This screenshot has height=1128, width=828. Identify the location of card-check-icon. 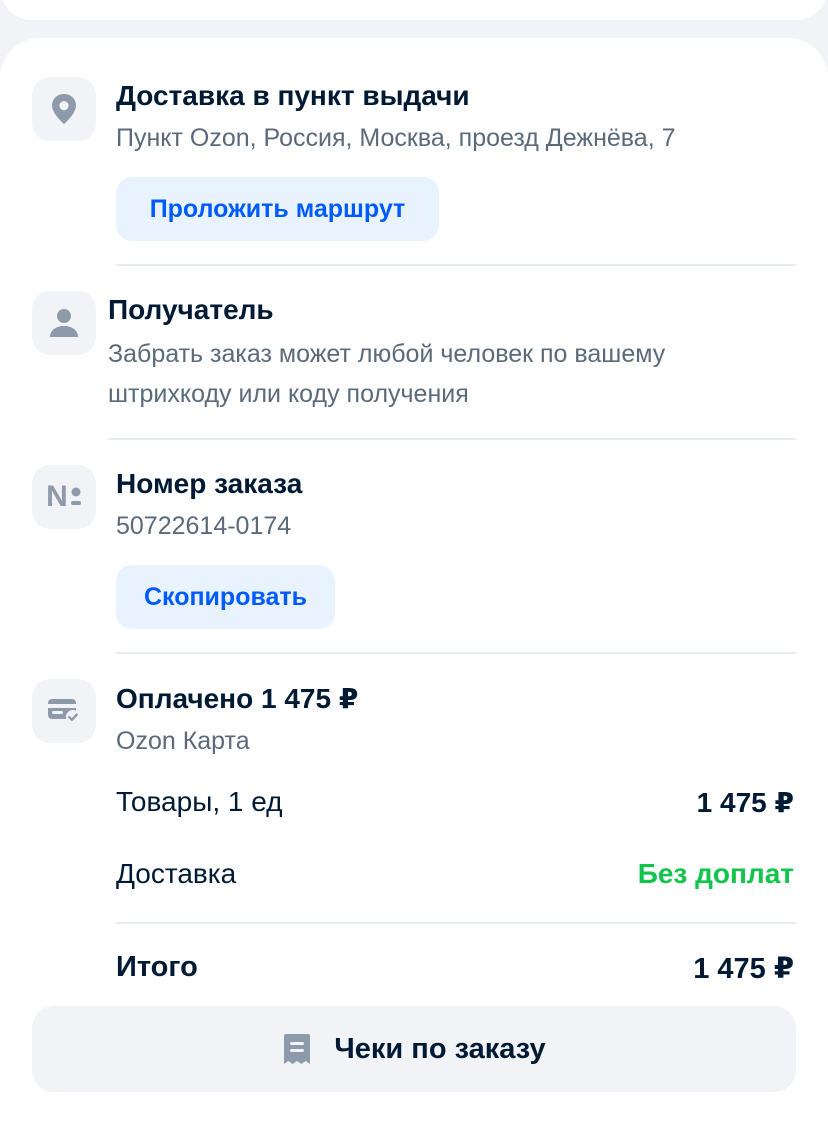
(64, 711).